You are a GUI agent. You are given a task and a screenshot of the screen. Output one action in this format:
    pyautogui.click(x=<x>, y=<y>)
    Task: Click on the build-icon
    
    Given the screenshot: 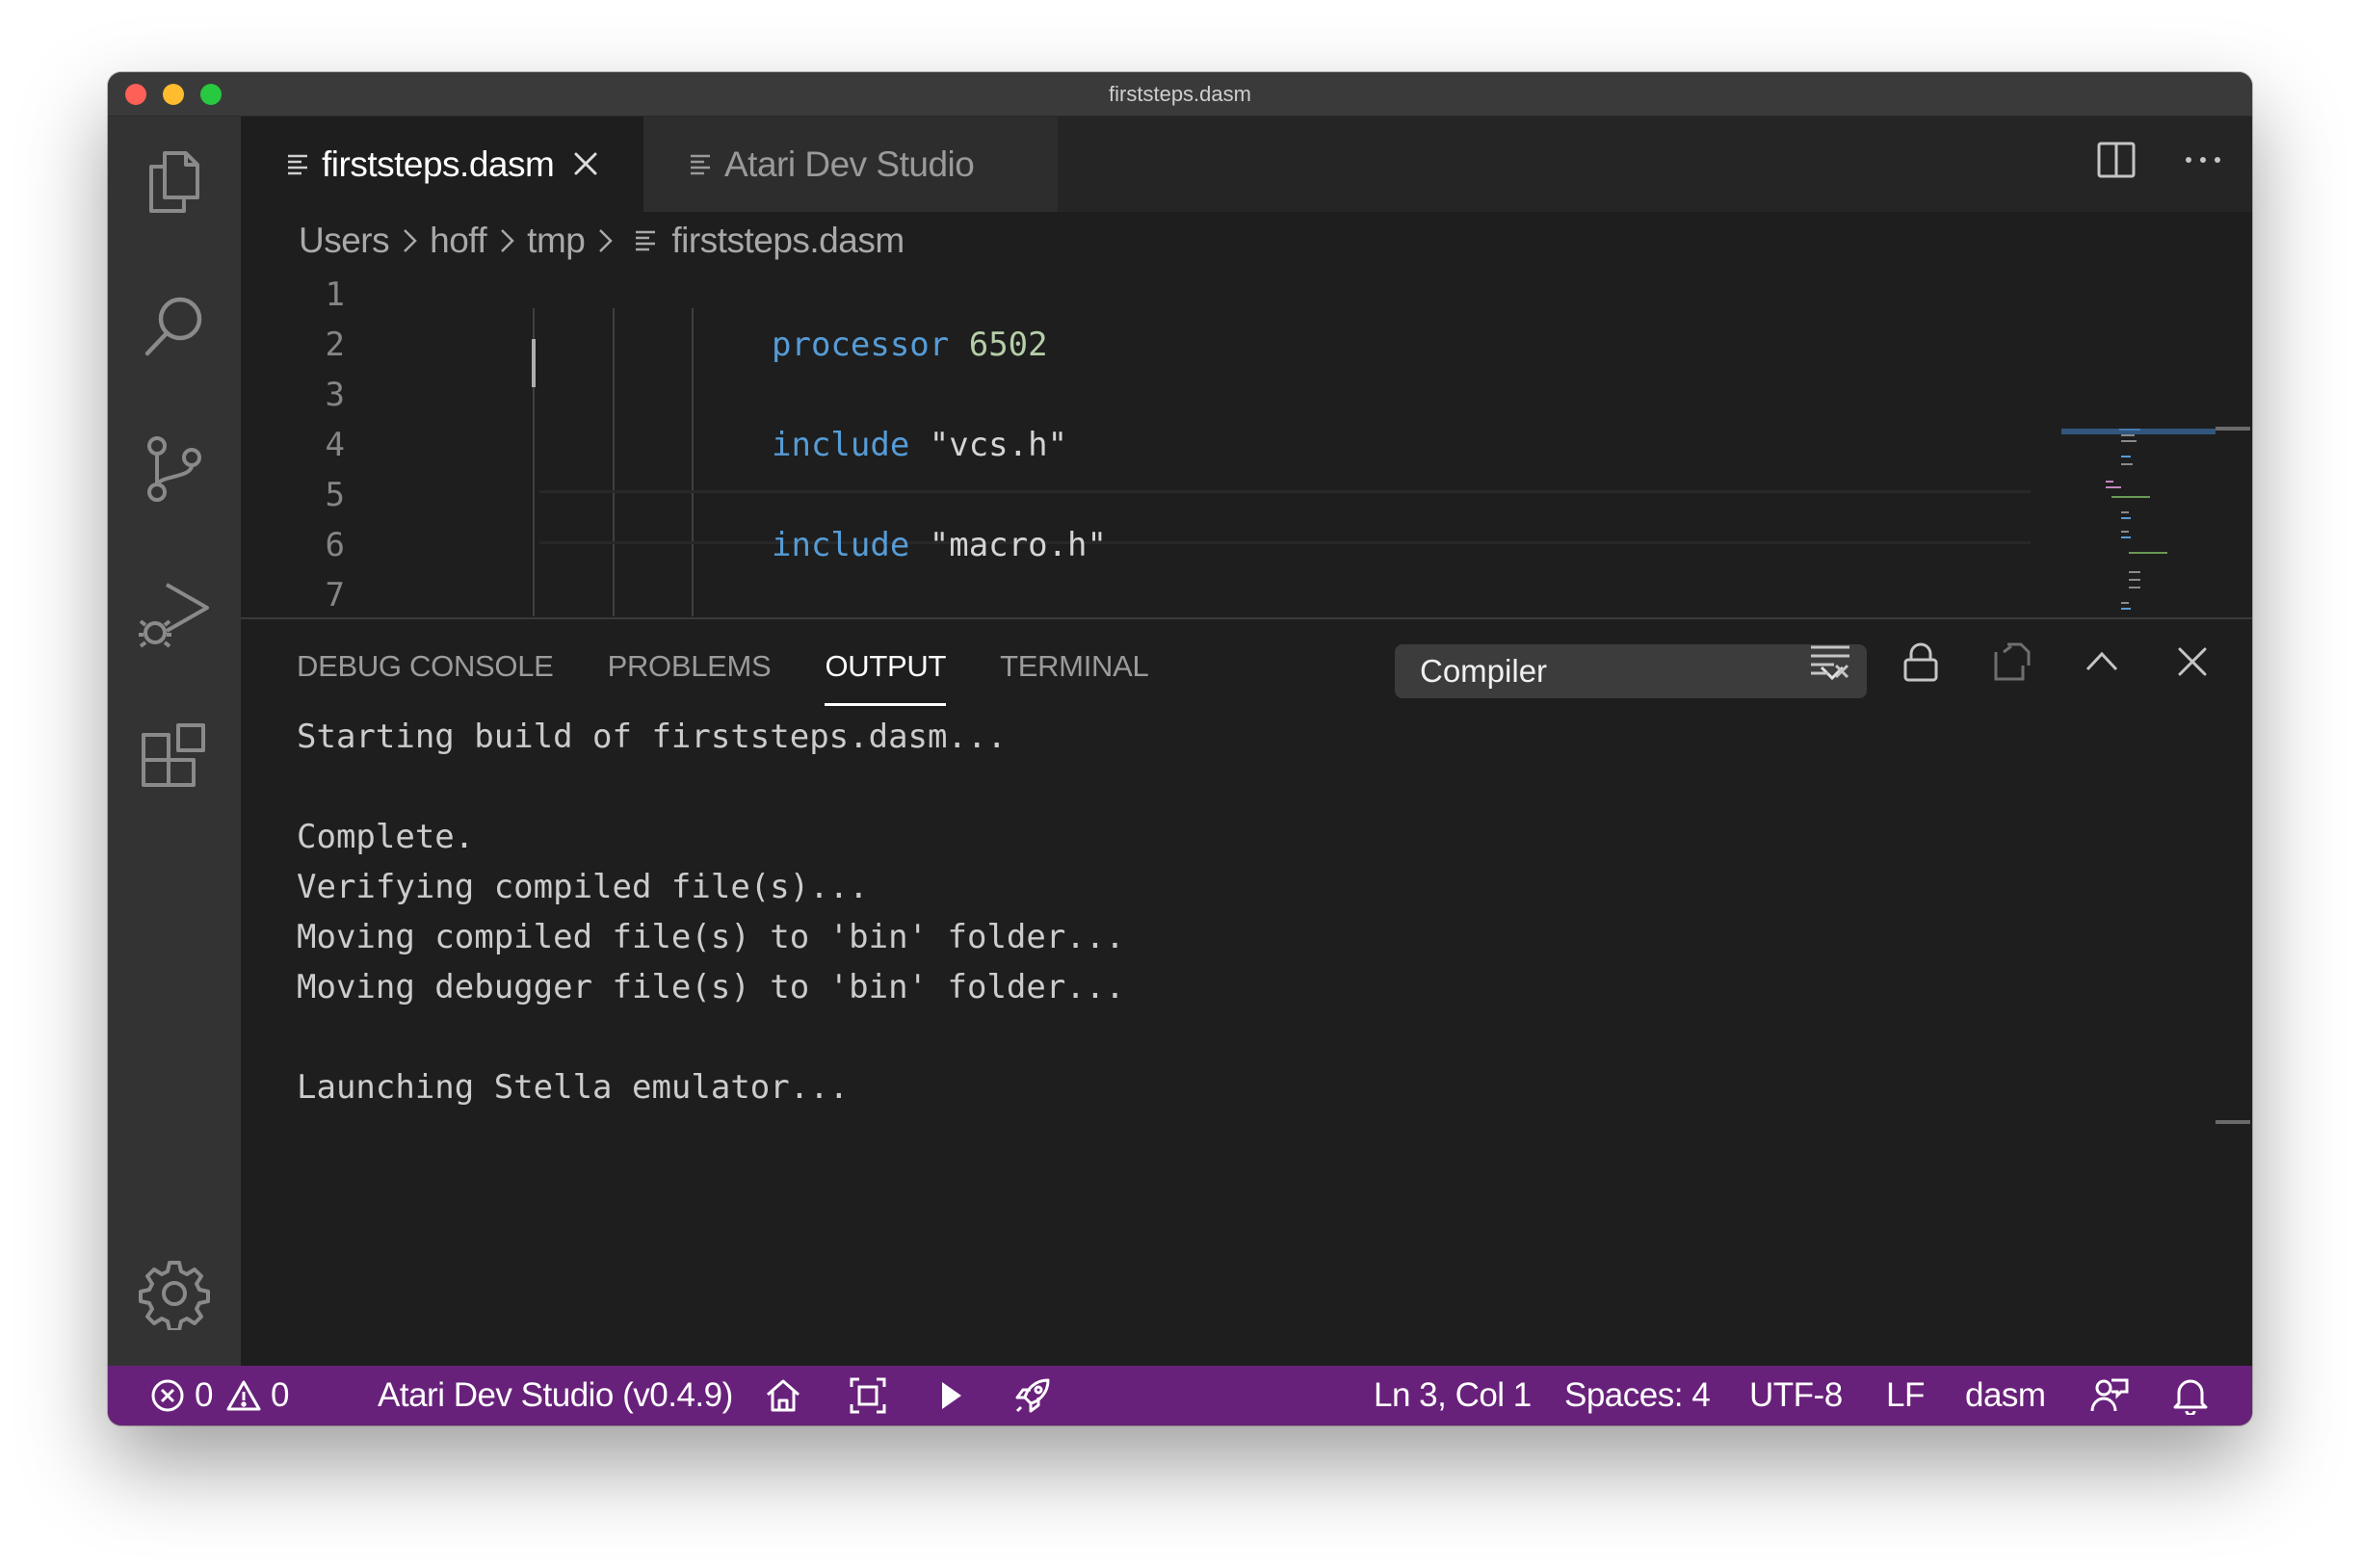 What is the action you would take?
    pyautogui.click(x=868, y=1395)
    